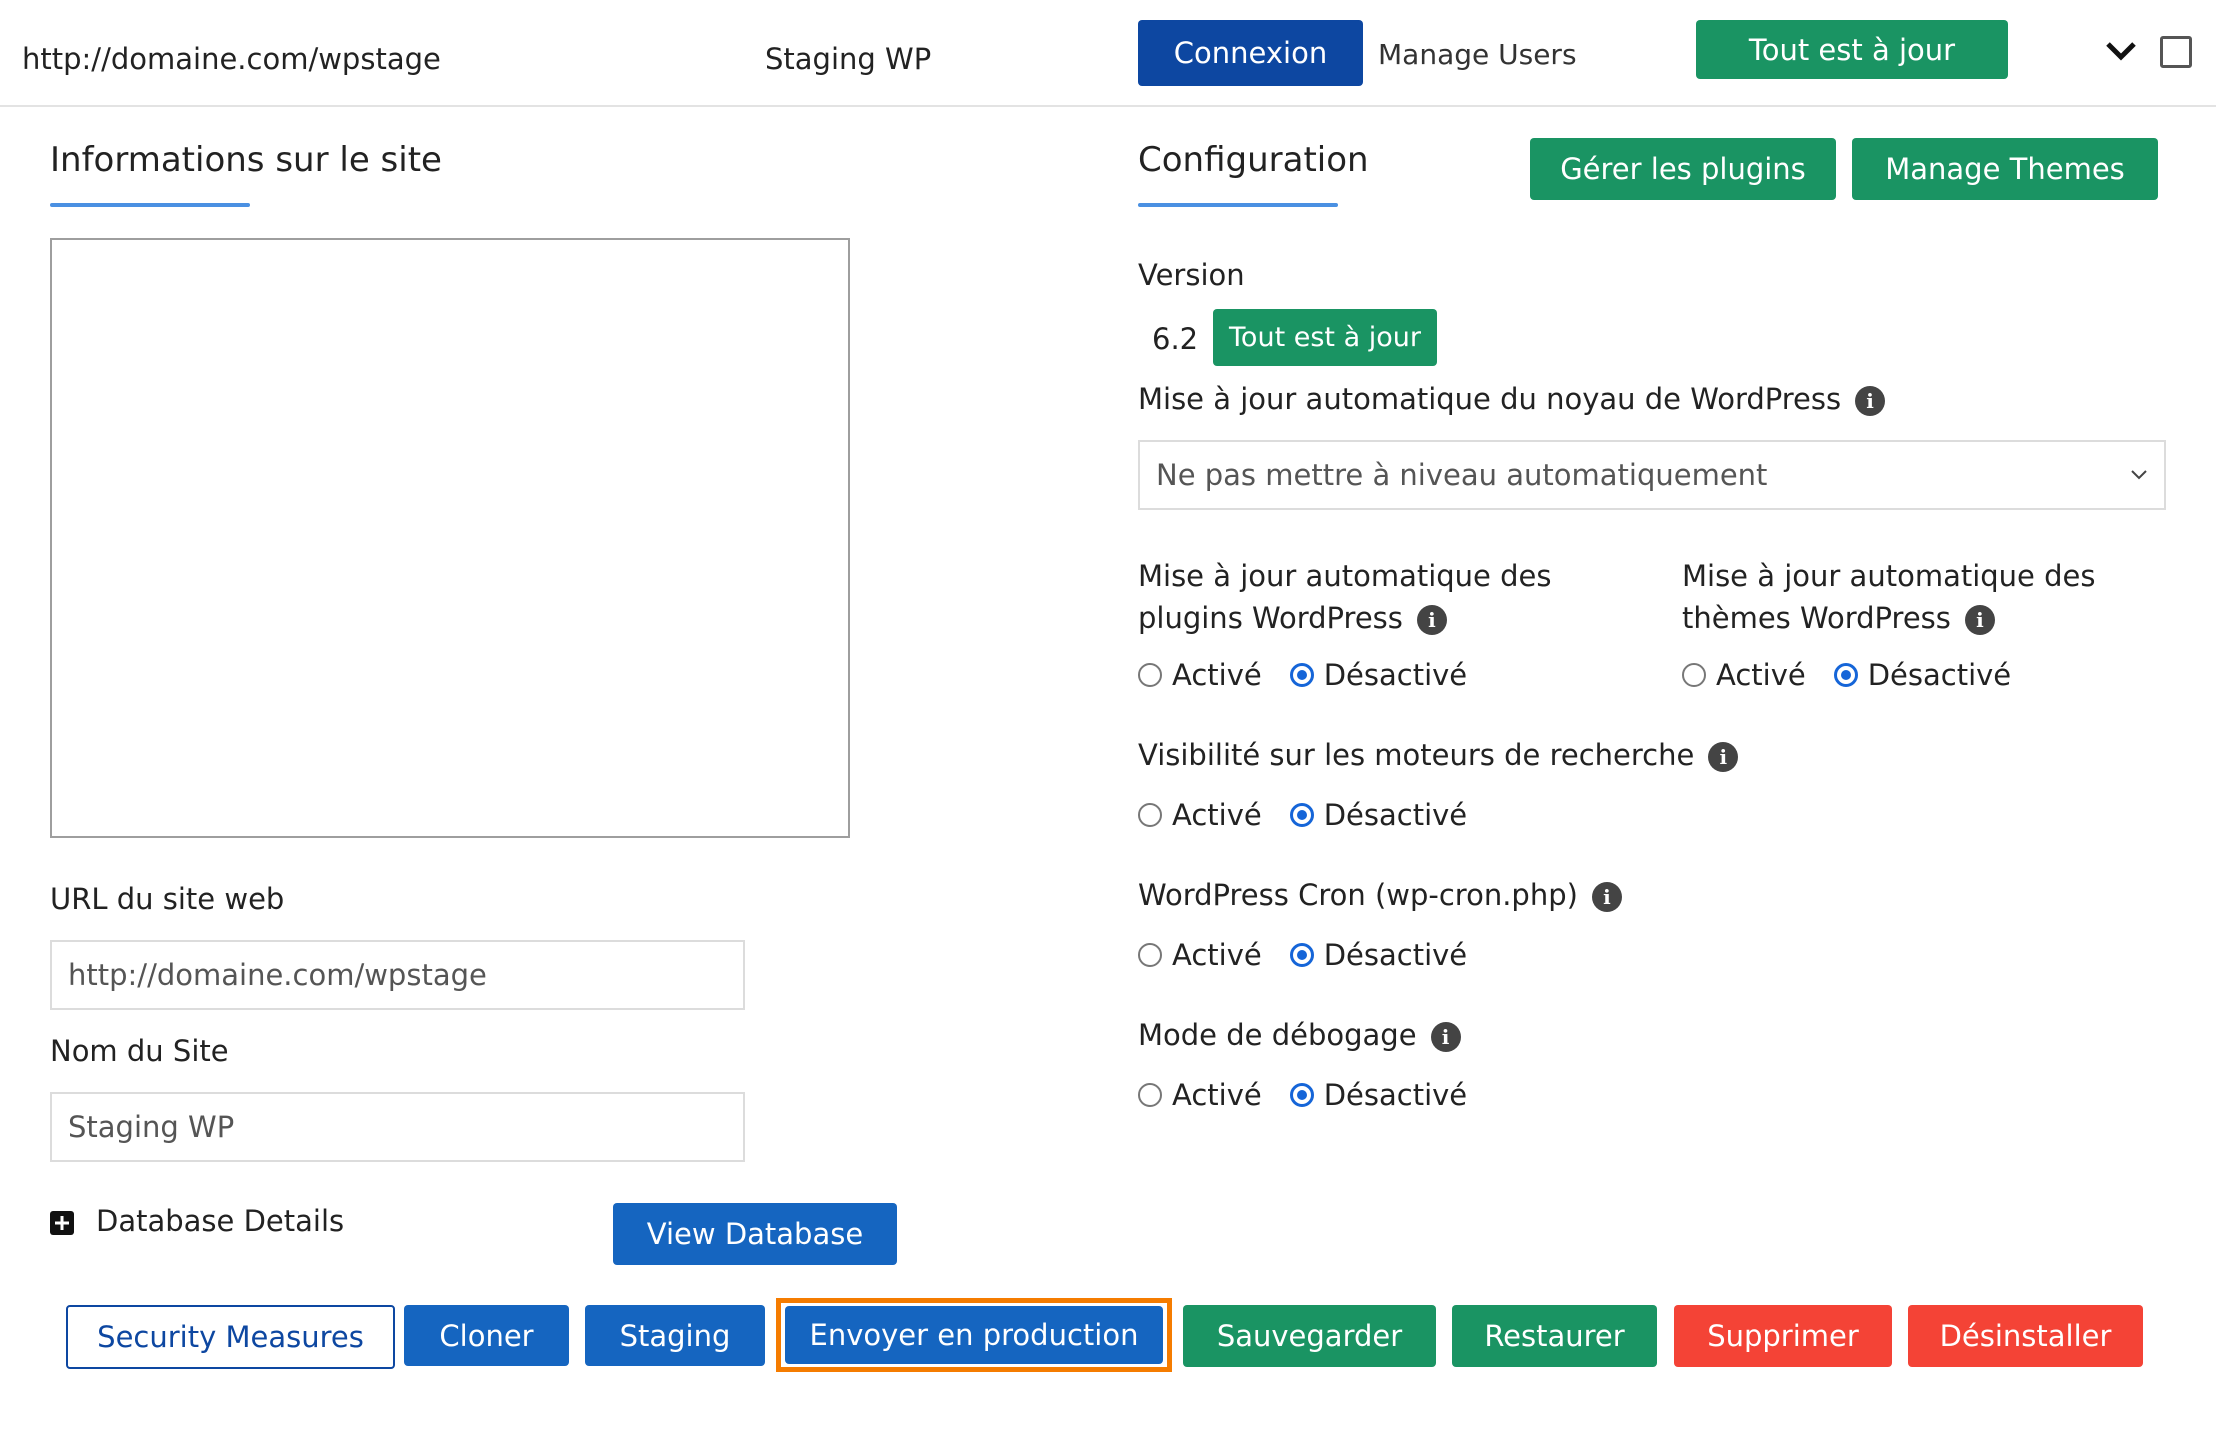 This screenshot has height=1445, width=2216. Describe the element at coordinates (62, 1223) in the screenshot. I see `plus-square-icon` at that location.